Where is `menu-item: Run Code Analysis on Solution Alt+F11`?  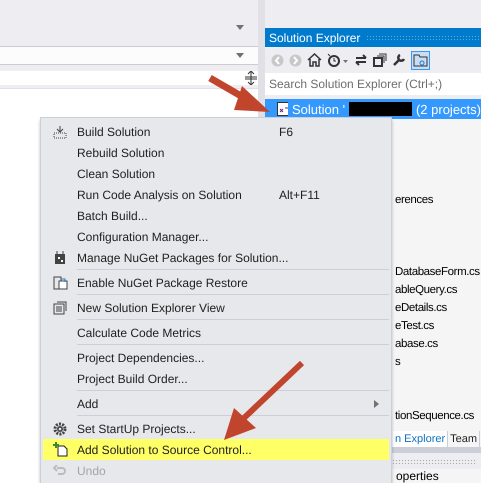 menu-item: Run Code Analysis on Solution Alt+F11 is located at coordinates (216, 194).